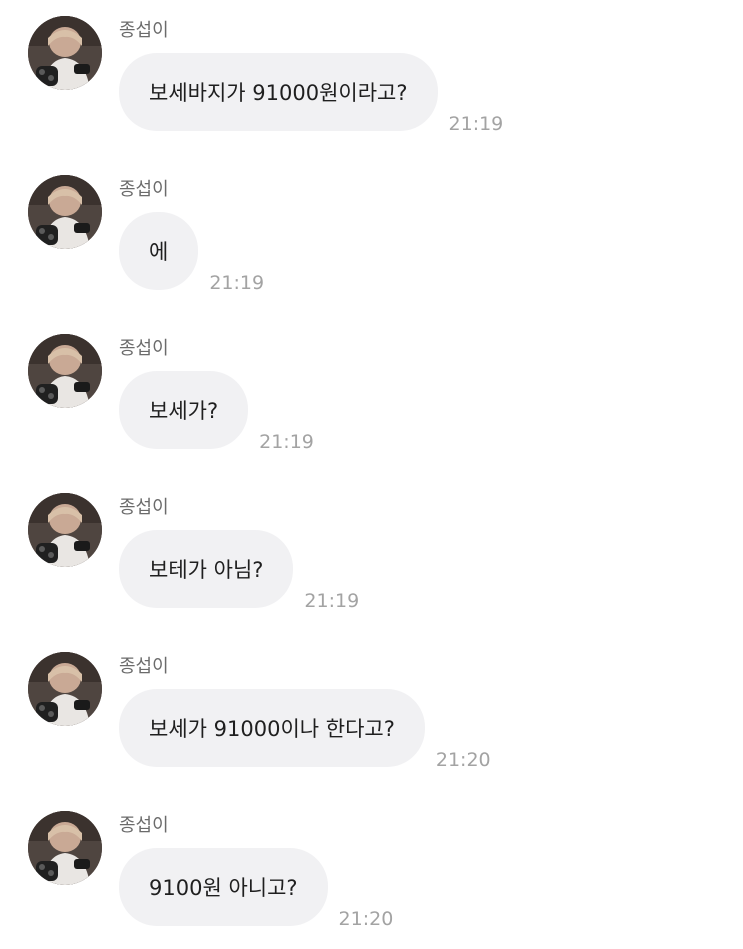 The height and width of the screenshot is (949, 743). I want to click on message-row: 종섭이 에 21:19, so click(371, 229).